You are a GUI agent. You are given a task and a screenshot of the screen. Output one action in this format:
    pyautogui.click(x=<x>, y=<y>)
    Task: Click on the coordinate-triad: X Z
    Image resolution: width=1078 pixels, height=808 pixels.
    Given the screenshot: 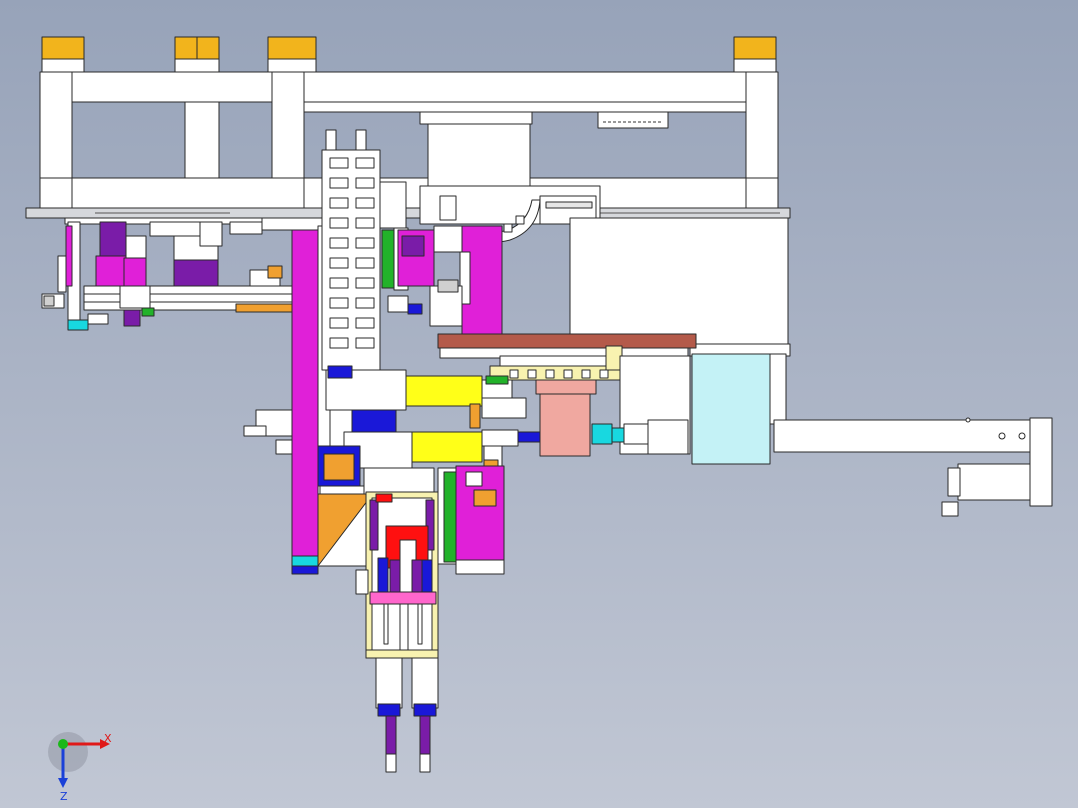 What is the action you would take?
    pyautogui.click(x=80, y=767)
    